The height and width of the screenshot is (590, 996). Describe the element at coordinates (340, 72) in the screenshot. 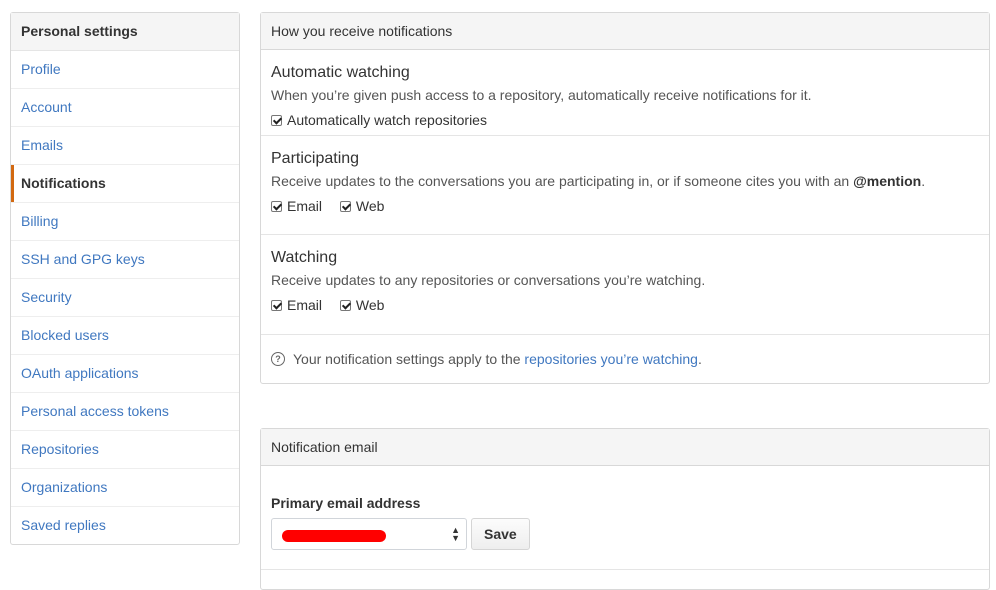

I see `automatic-watching-title: Automatic watching` at that location.